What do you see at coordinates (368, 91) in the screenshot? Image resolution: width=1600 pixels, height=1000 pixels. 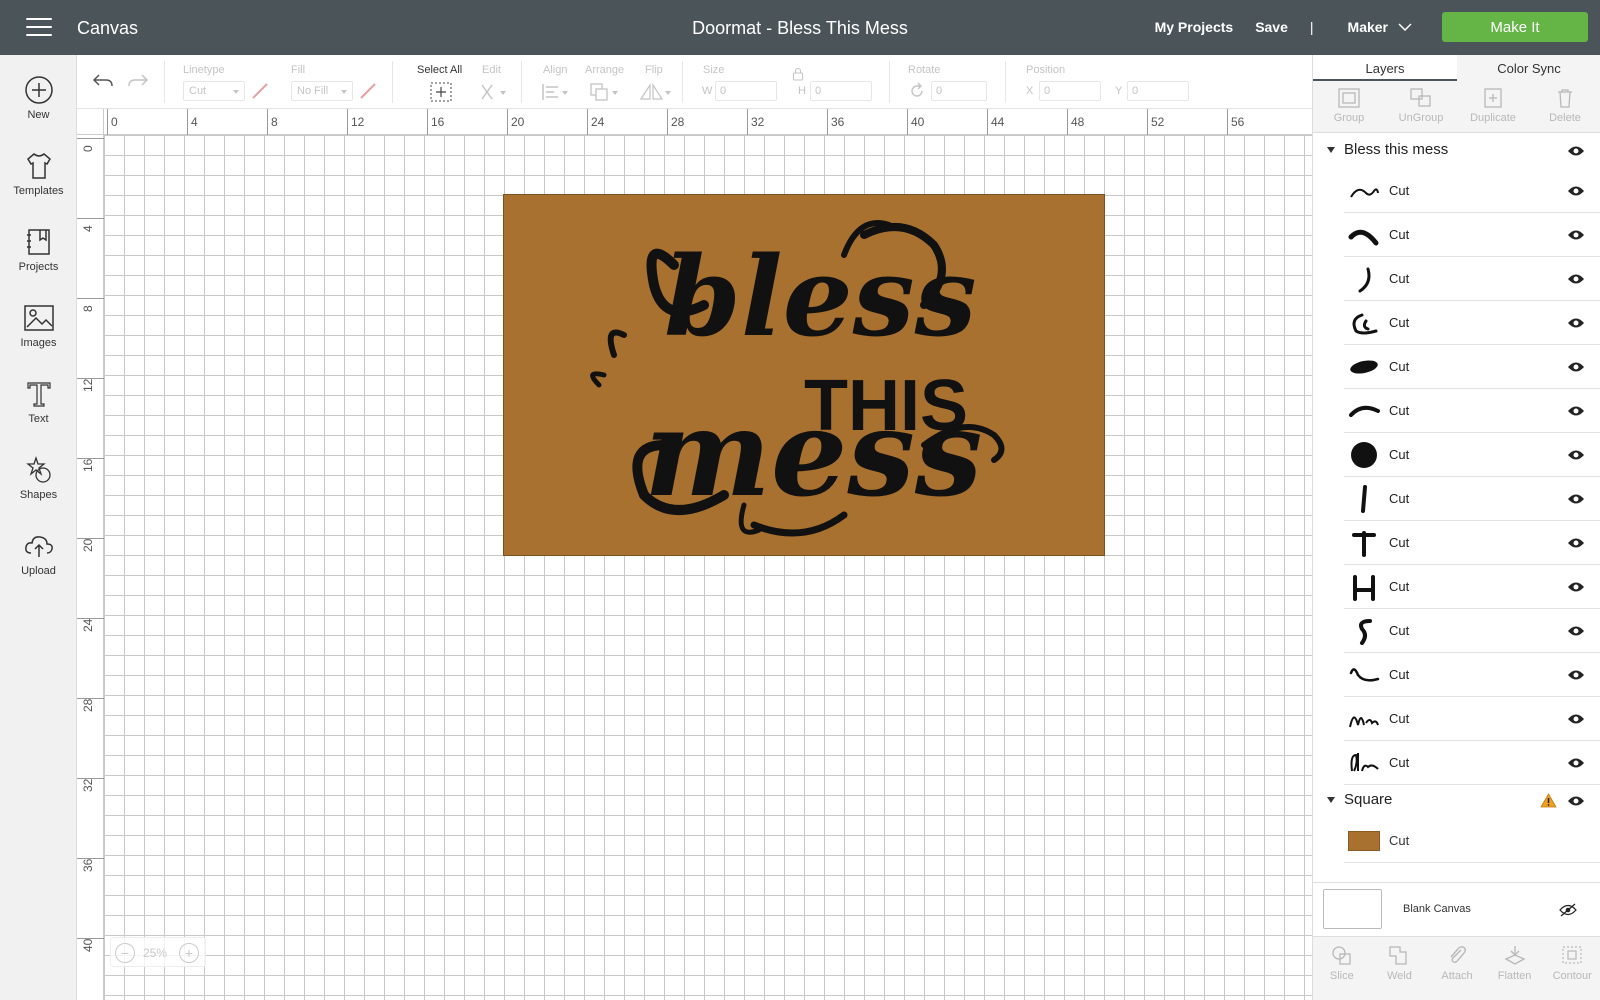 I see `fill-color-icon` at bounding box center [368, 91].